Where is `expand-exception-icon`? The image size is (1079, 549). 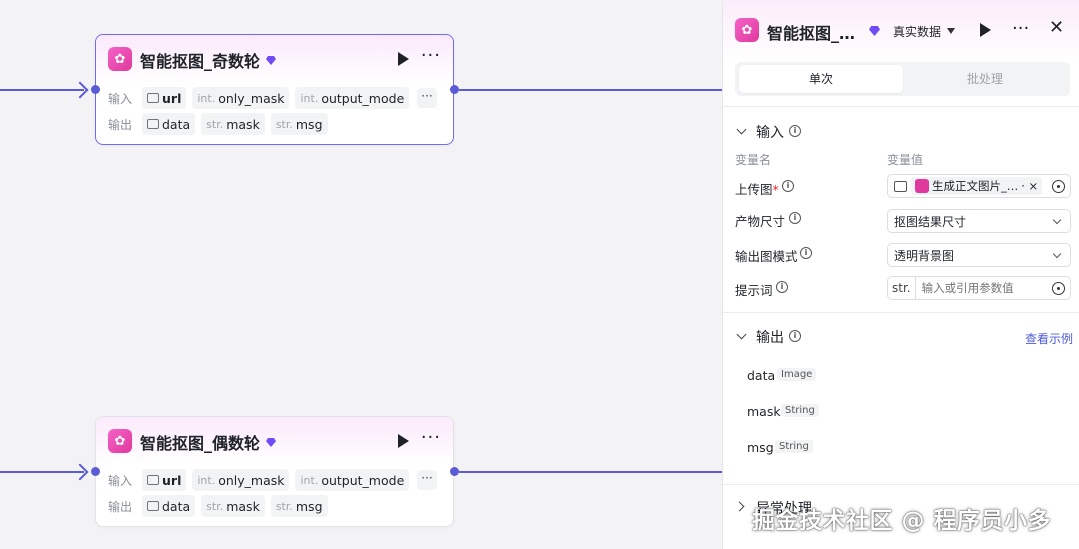 expand-exception-icon is located at coordinates (739, 506).